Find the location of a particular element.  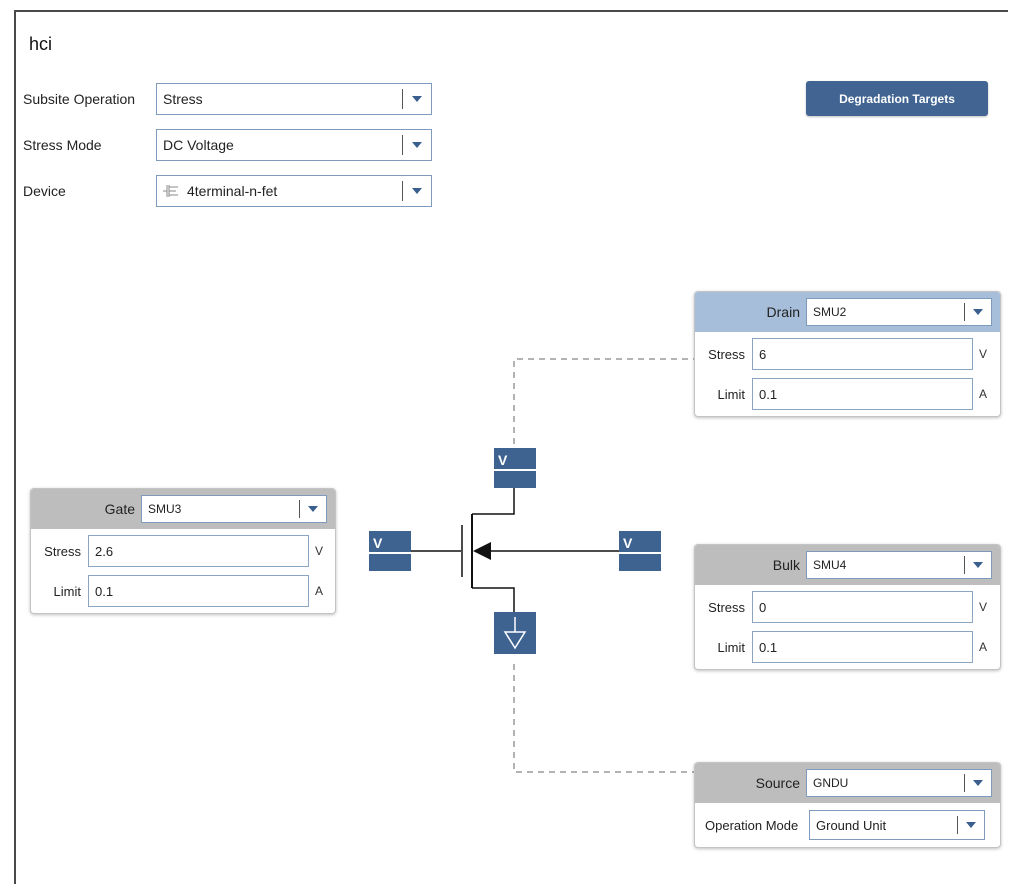

bulk-arrow-icon is located at coordinates (482, 551).